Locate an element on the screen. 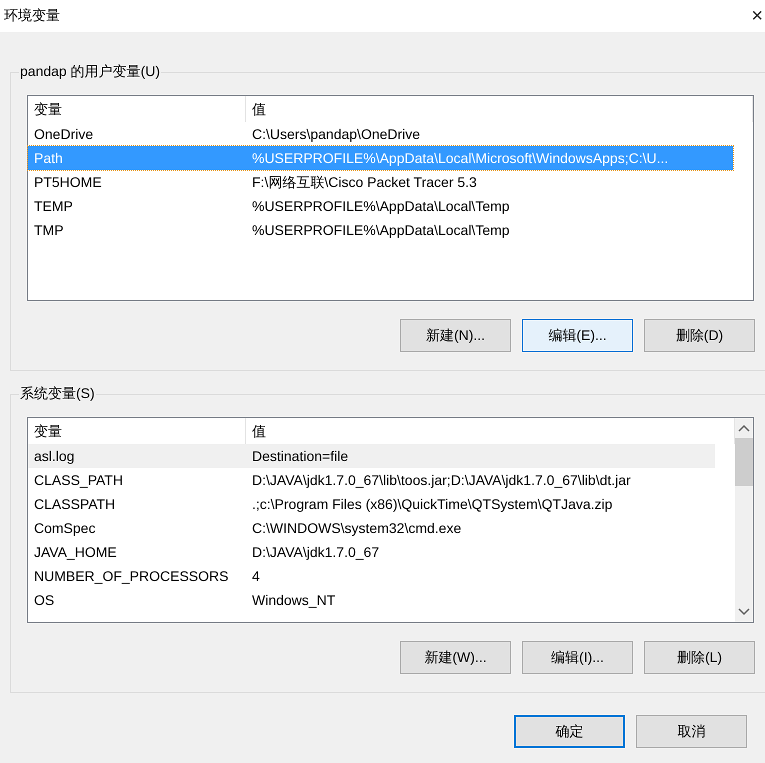 This screenshot has height=763, width=765. group-title: 系统变量(S) is located at coordinates (57, 394).